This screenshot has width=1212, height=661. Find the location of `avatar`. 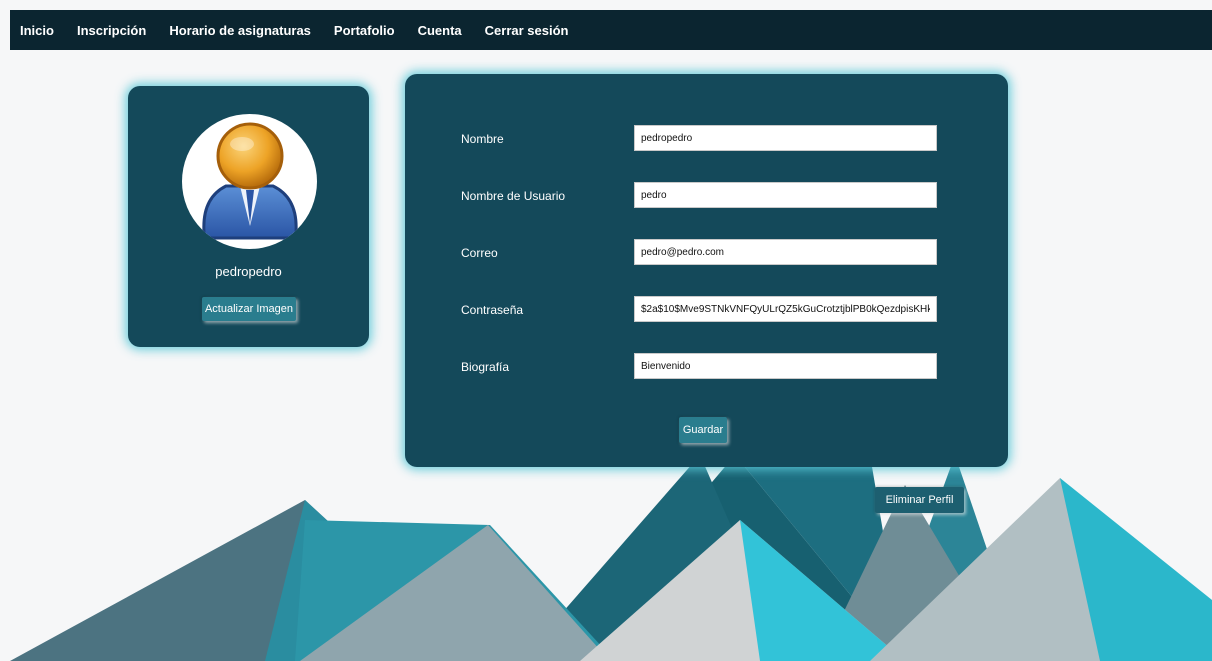

avatar is located at coordinates (249, 181).